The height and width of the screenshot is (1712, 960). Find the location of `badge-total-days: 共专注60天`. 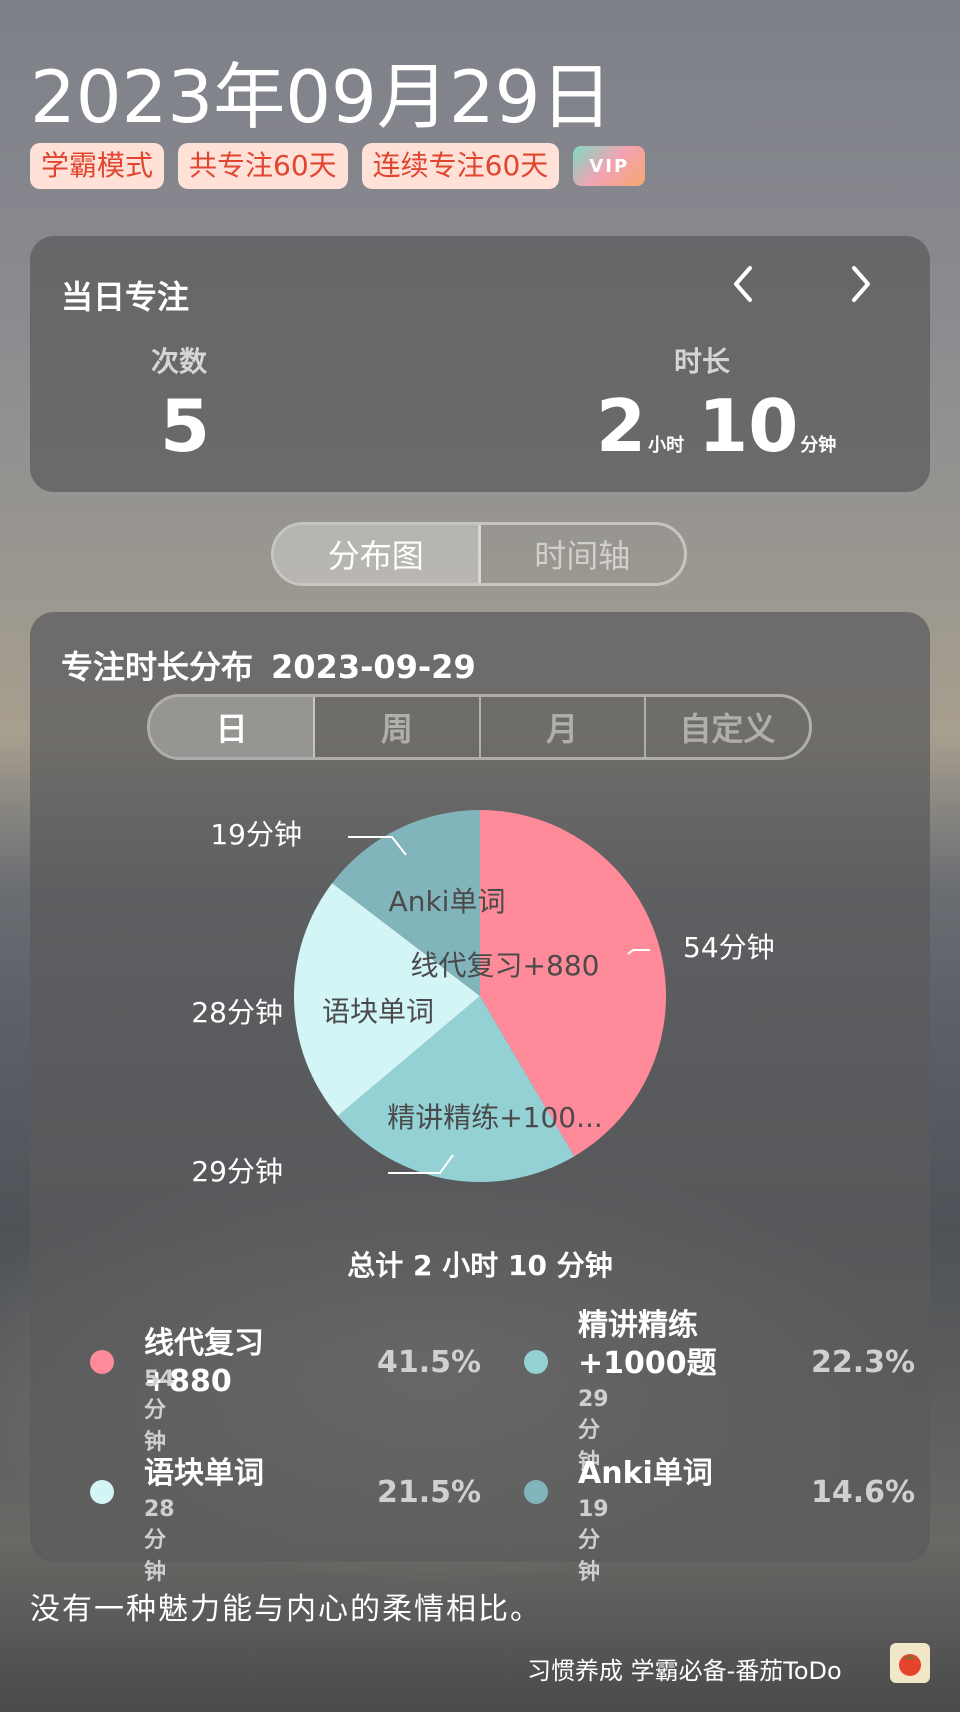

badge-total-days: 共专注60天 is located at coordinates (263, 166).